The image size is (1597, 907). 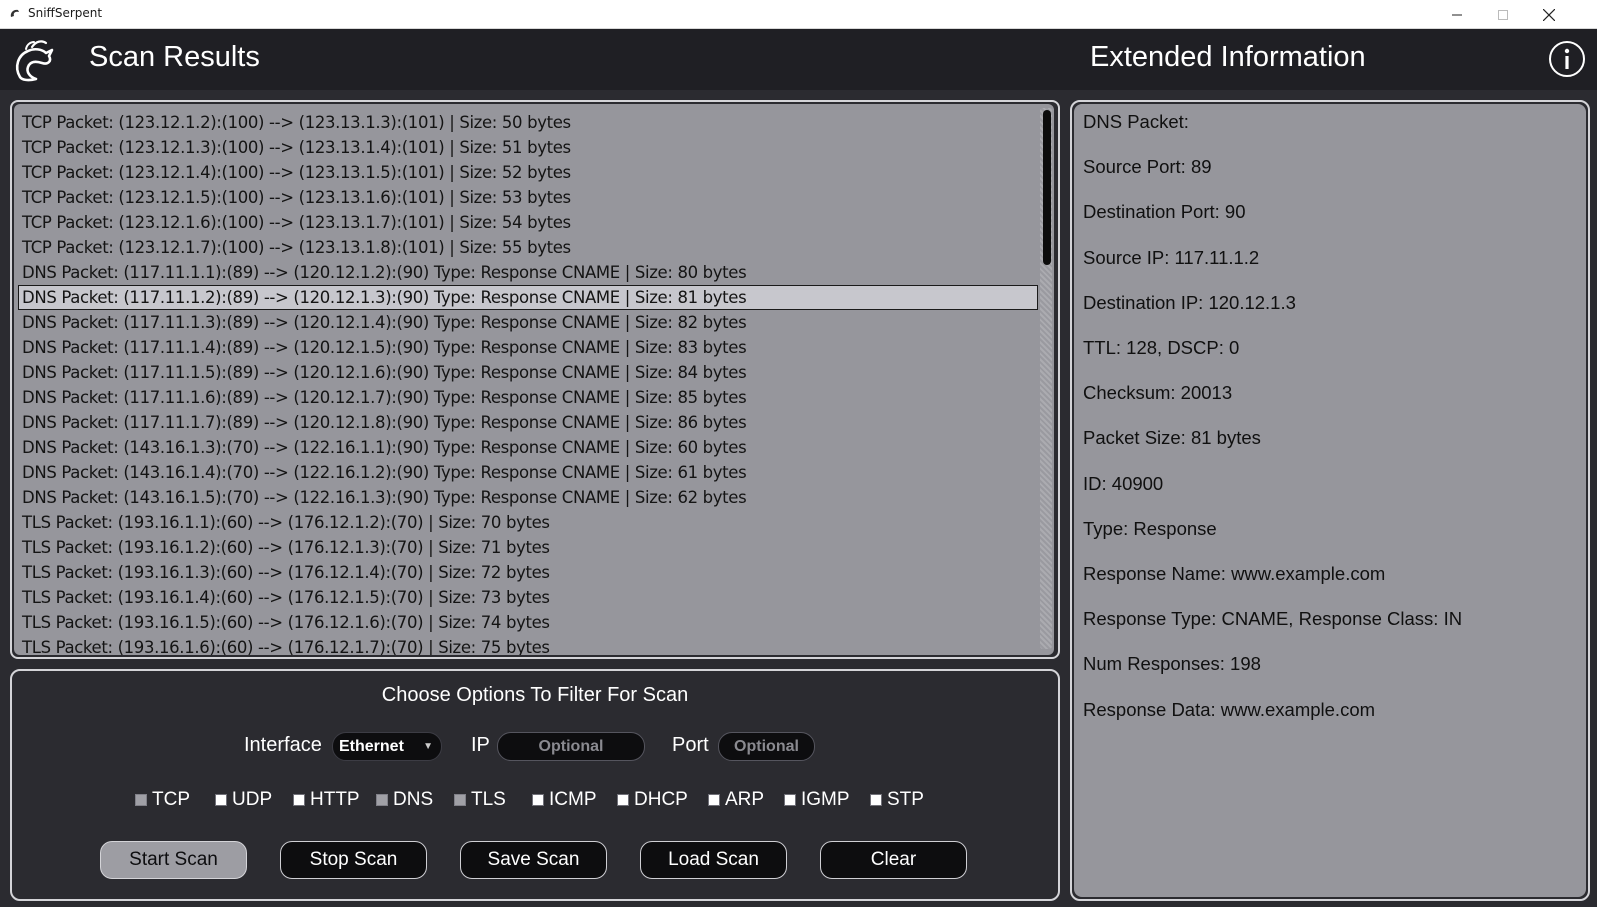 I want to click on interface-value: Ethernet, so click(x=371, y=746).